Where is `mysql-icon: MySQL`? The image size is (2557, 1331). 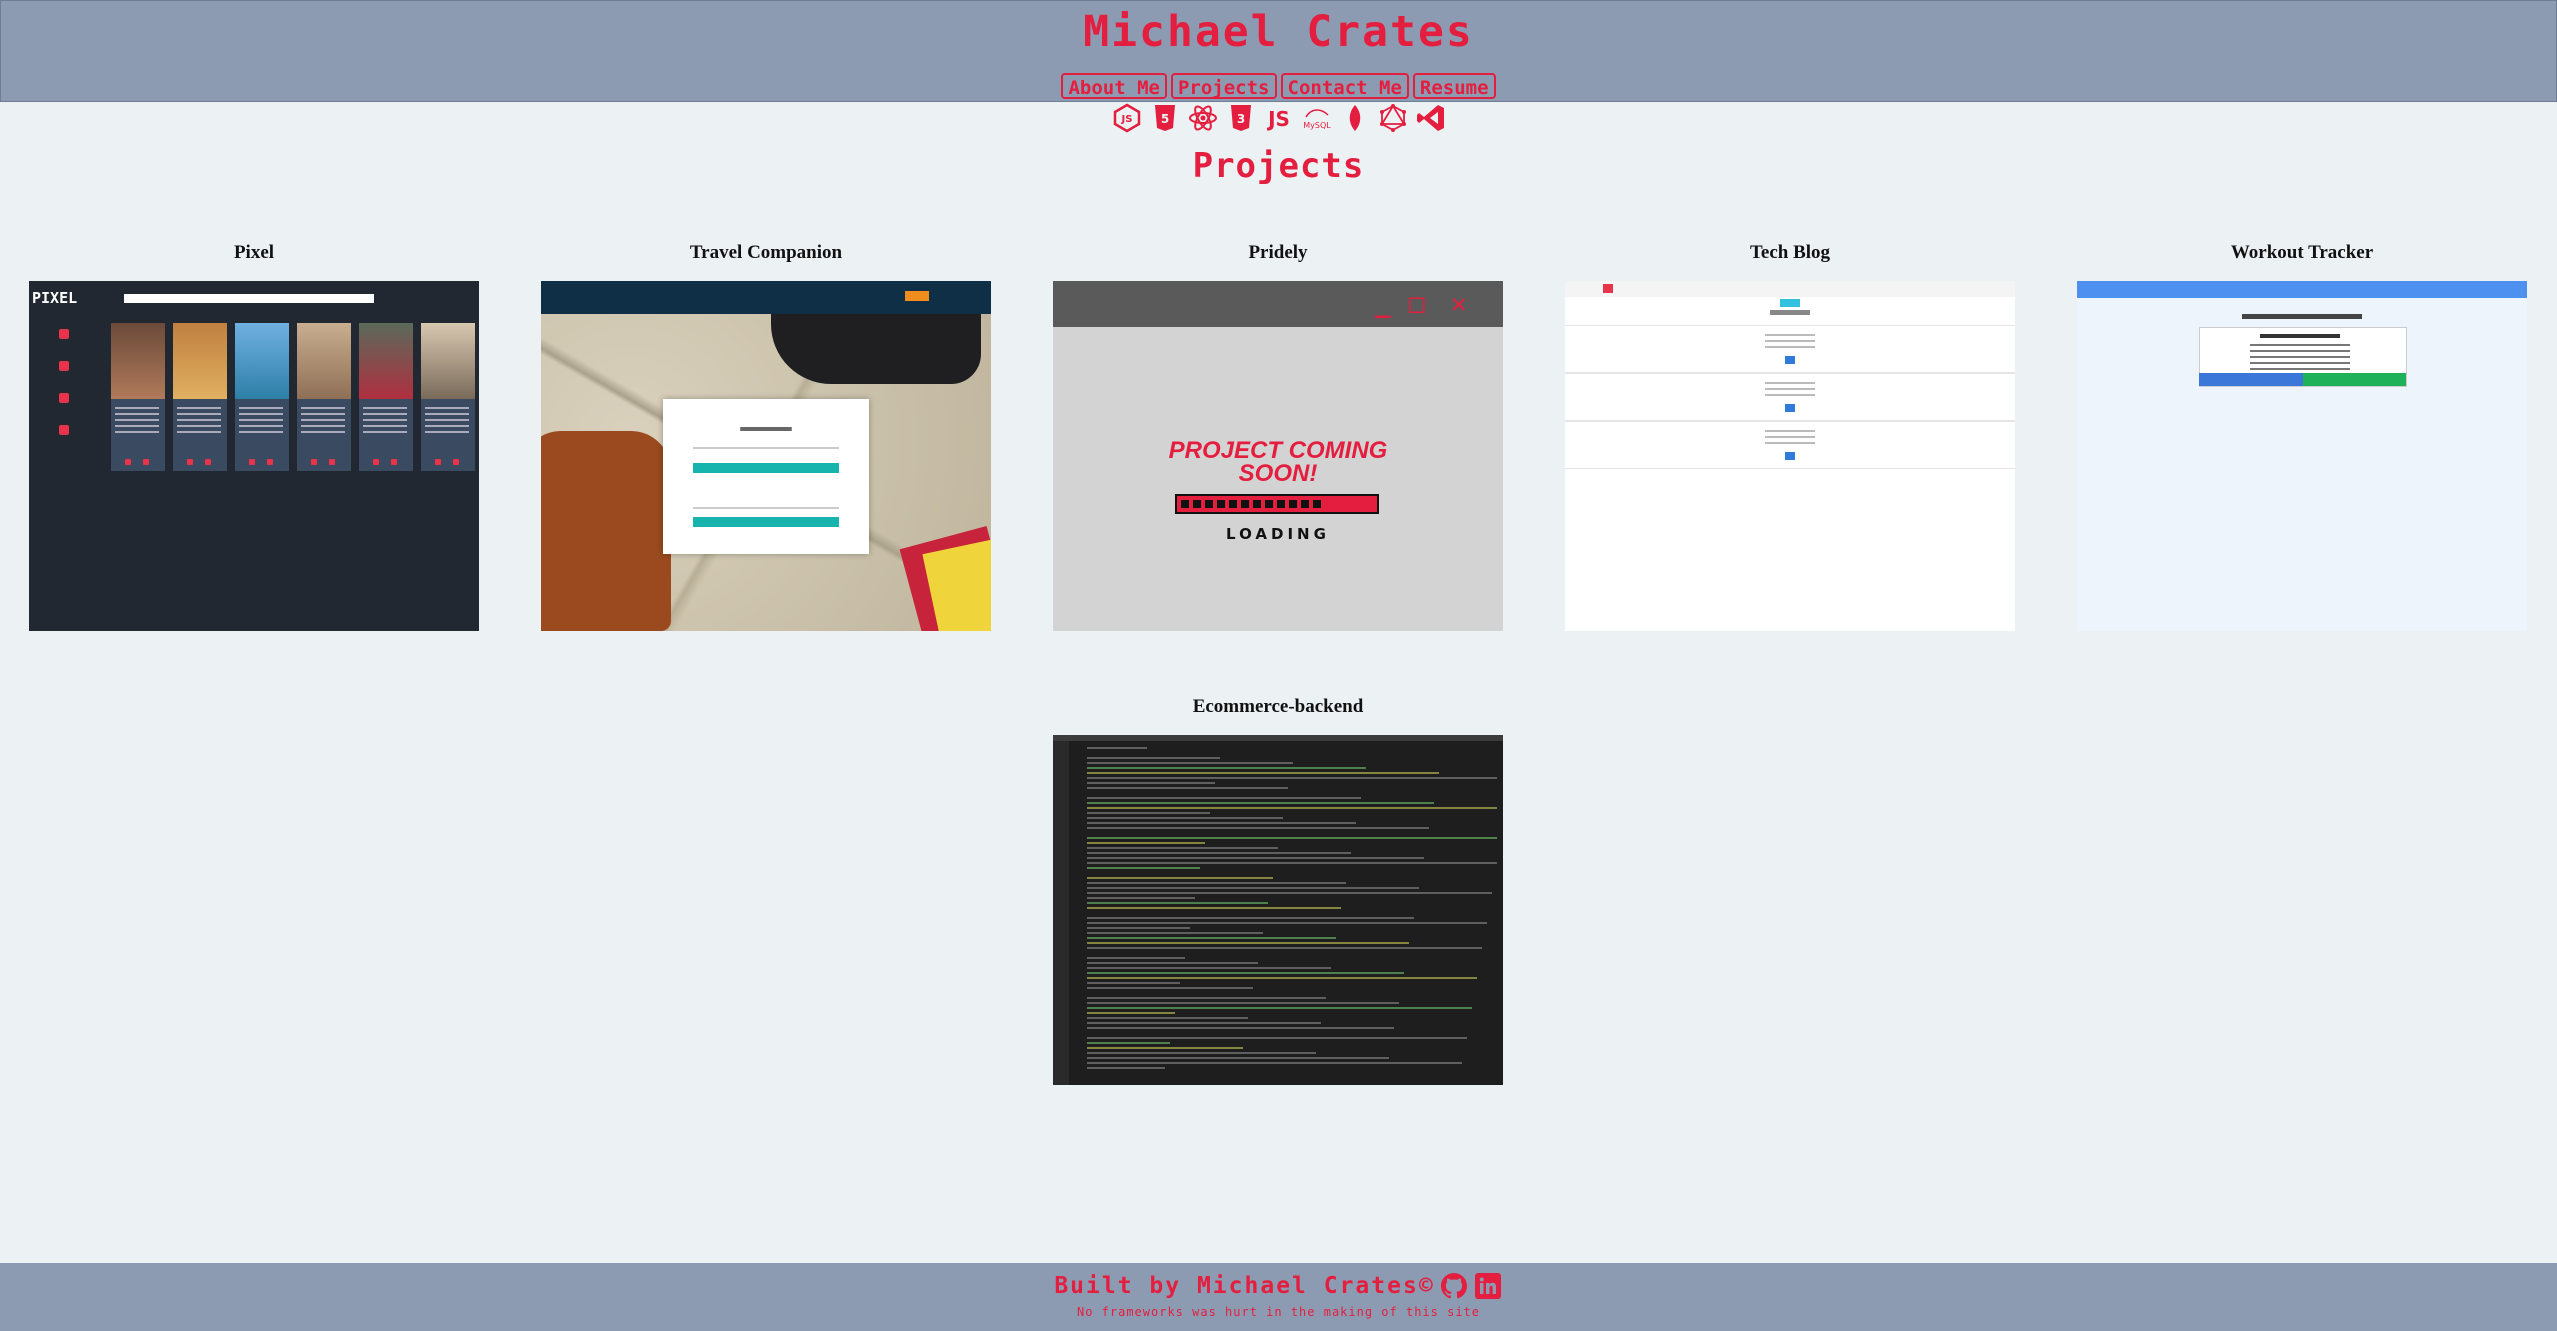
mysql-icon: MySQL is located at coordinates (1317, 118).